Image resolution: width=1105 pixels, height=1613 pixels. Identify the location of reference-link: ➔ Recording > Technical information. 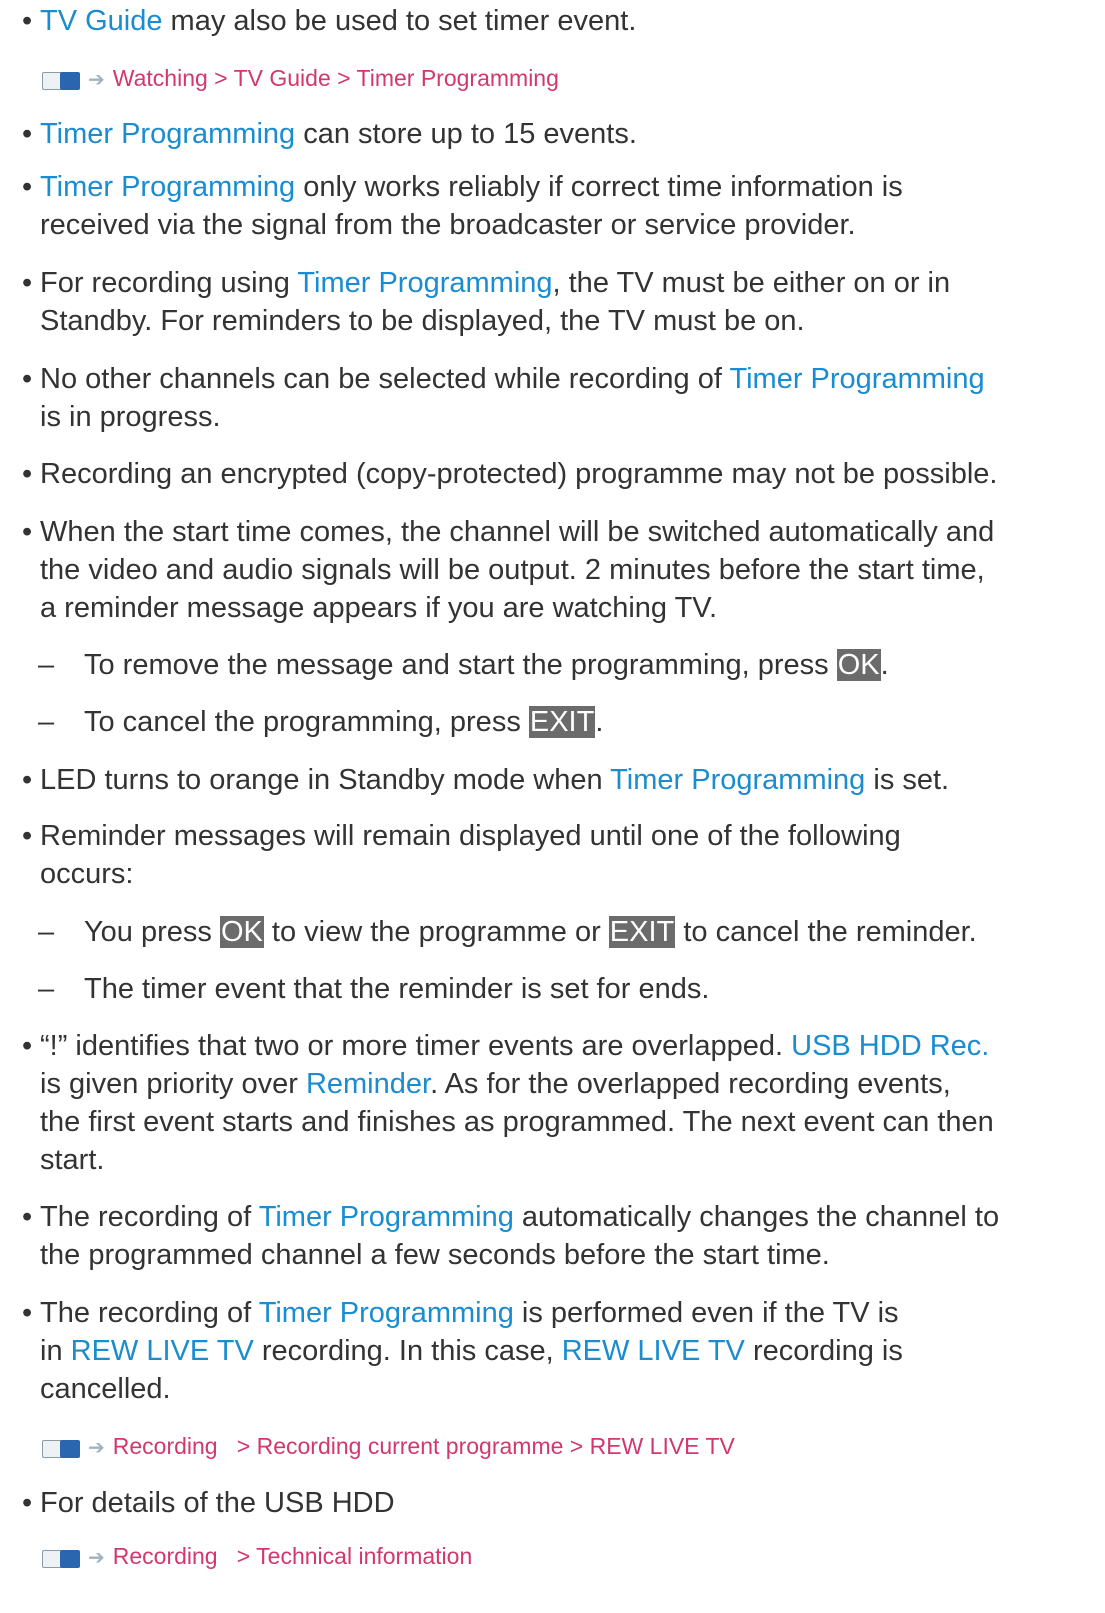
(257, 1556).